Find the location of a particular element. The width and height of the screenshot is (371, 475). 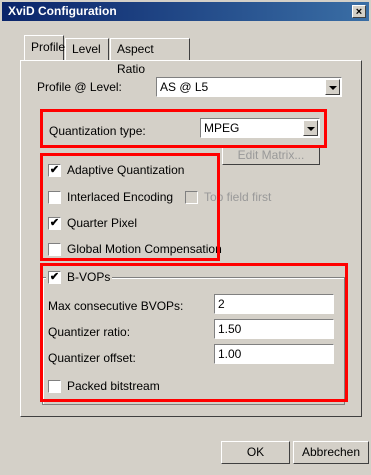

tab-level: Level is located at coordinates (87, 49).